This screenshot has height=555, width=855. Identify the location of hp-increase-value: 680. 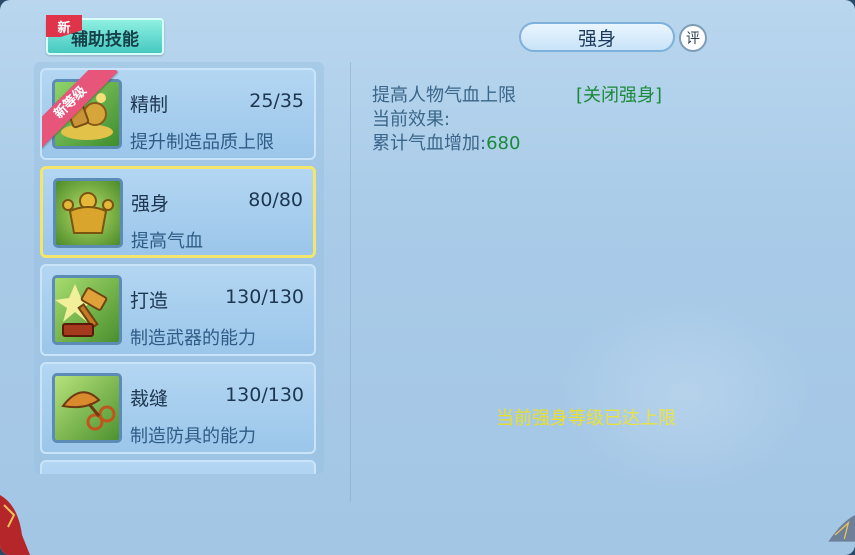
(503, 143).